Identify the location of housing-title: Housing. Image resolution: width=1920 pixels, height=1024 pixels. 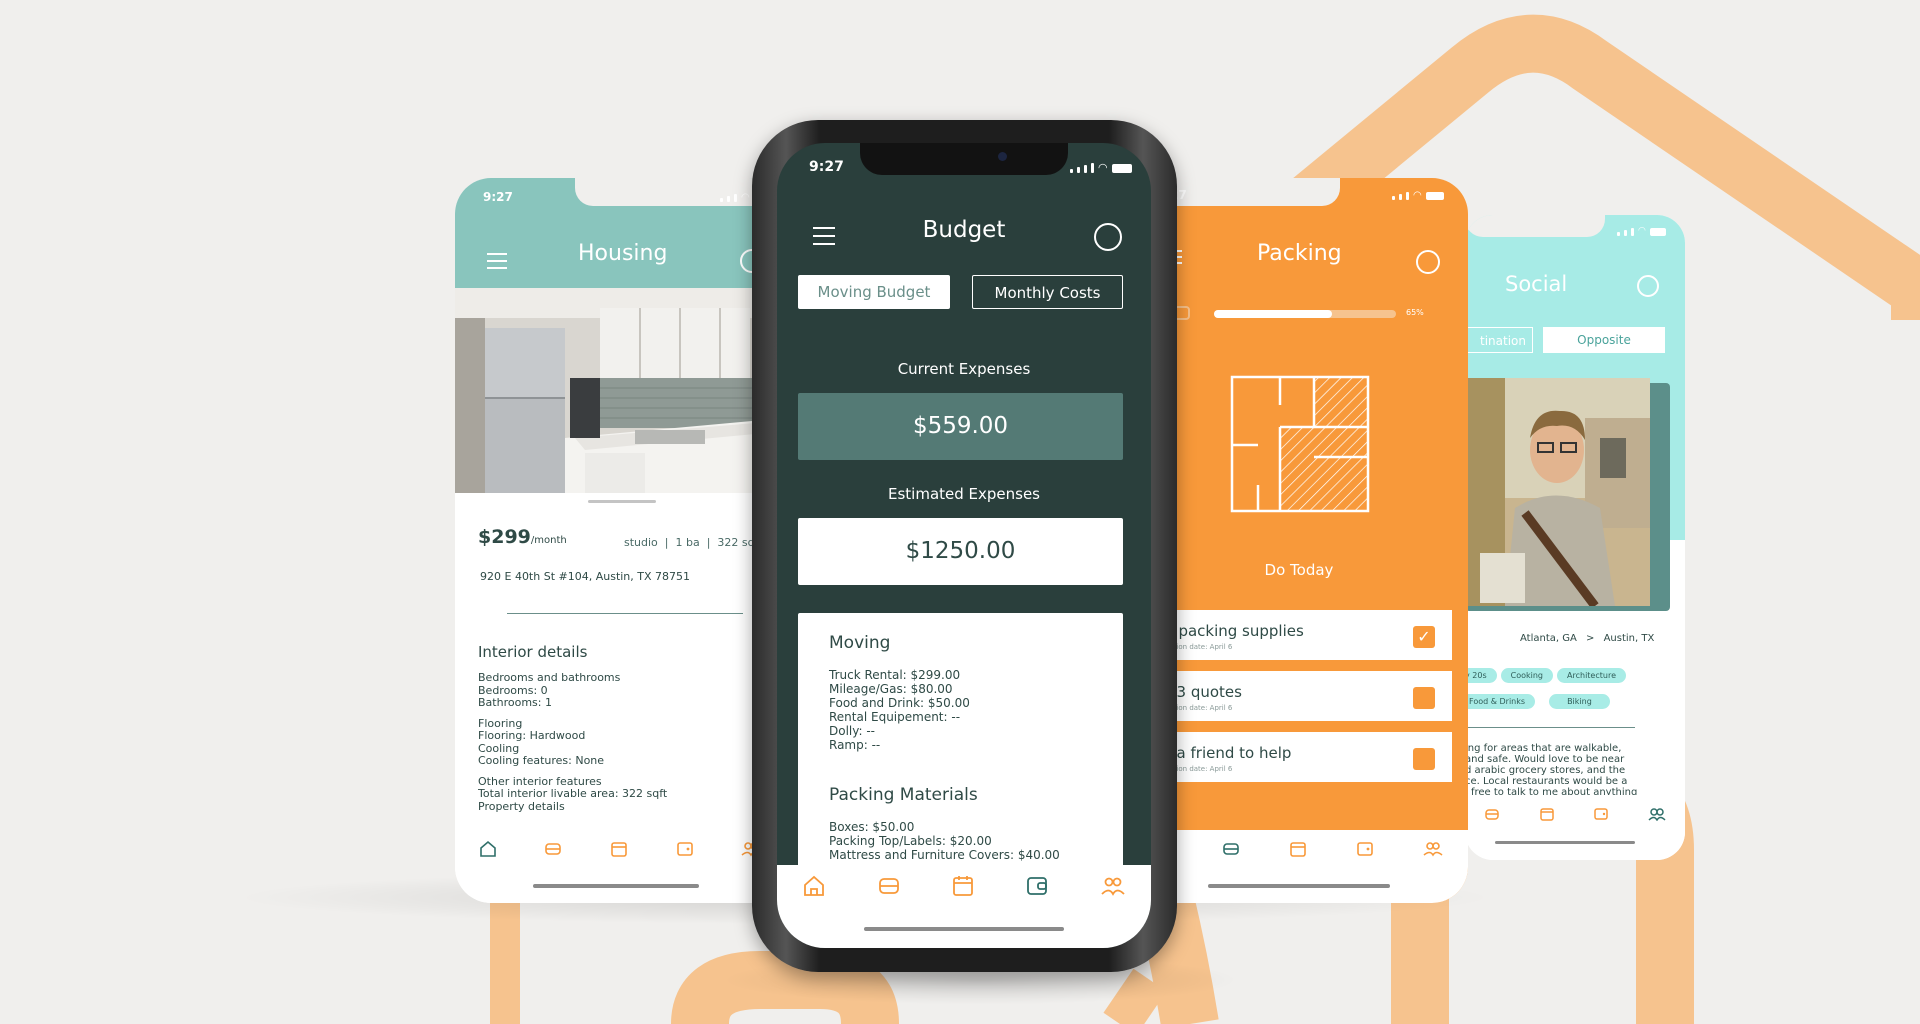
(623, 253).